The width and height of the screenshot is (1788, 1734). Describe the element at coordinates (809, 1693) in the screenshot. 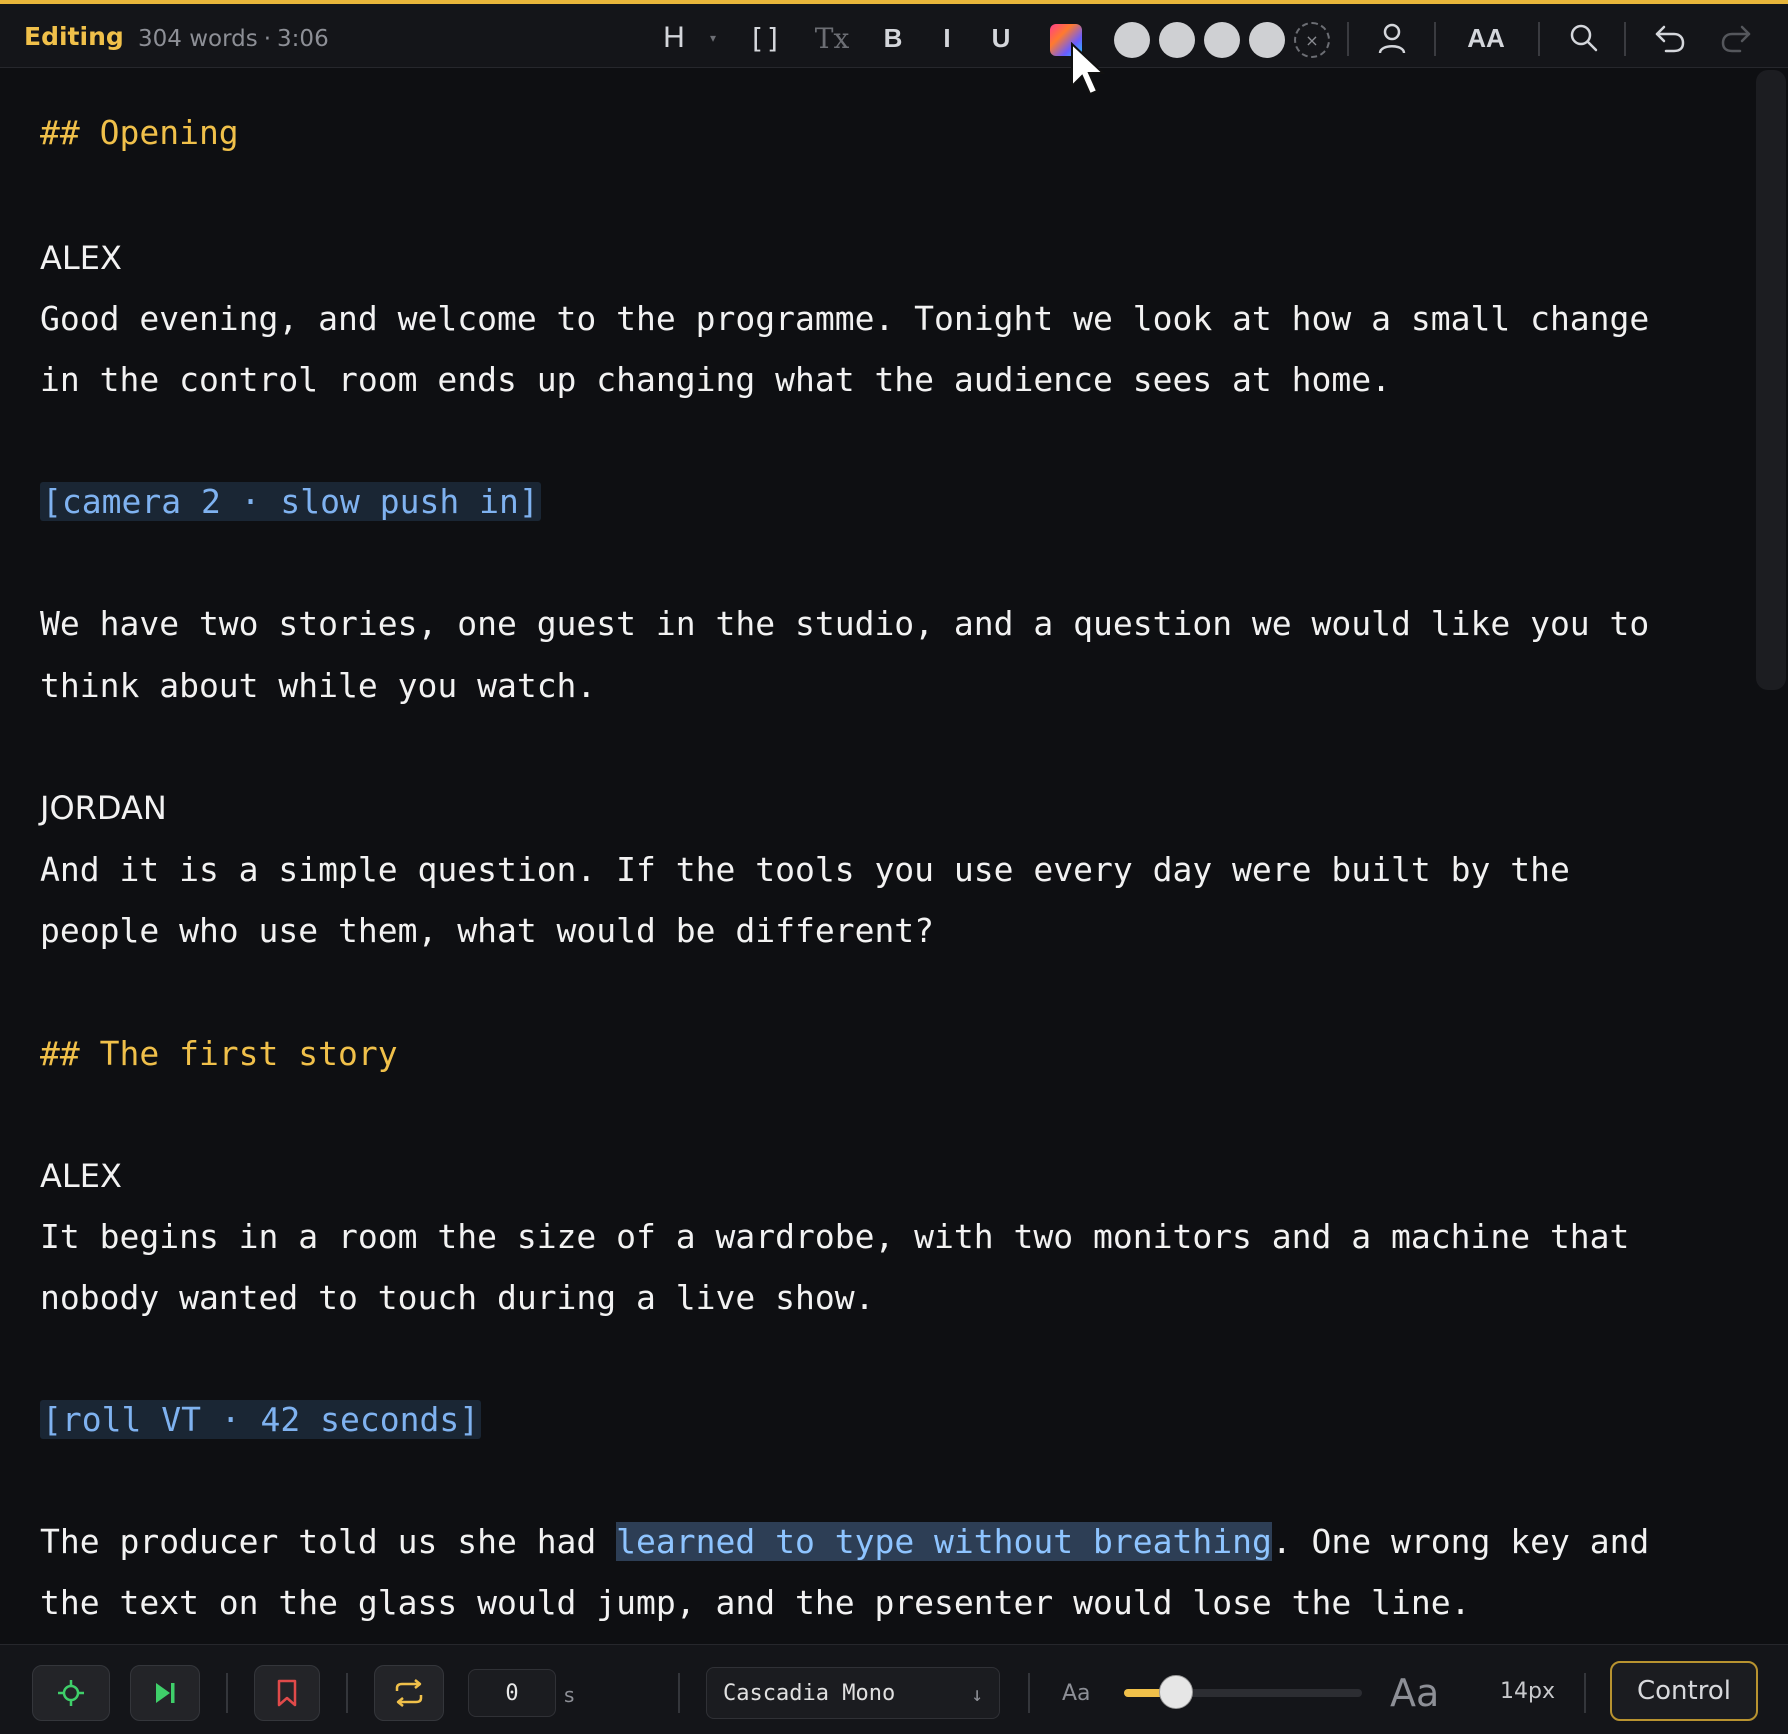

I see `font-family-value: Cascadia Mono` at that location.